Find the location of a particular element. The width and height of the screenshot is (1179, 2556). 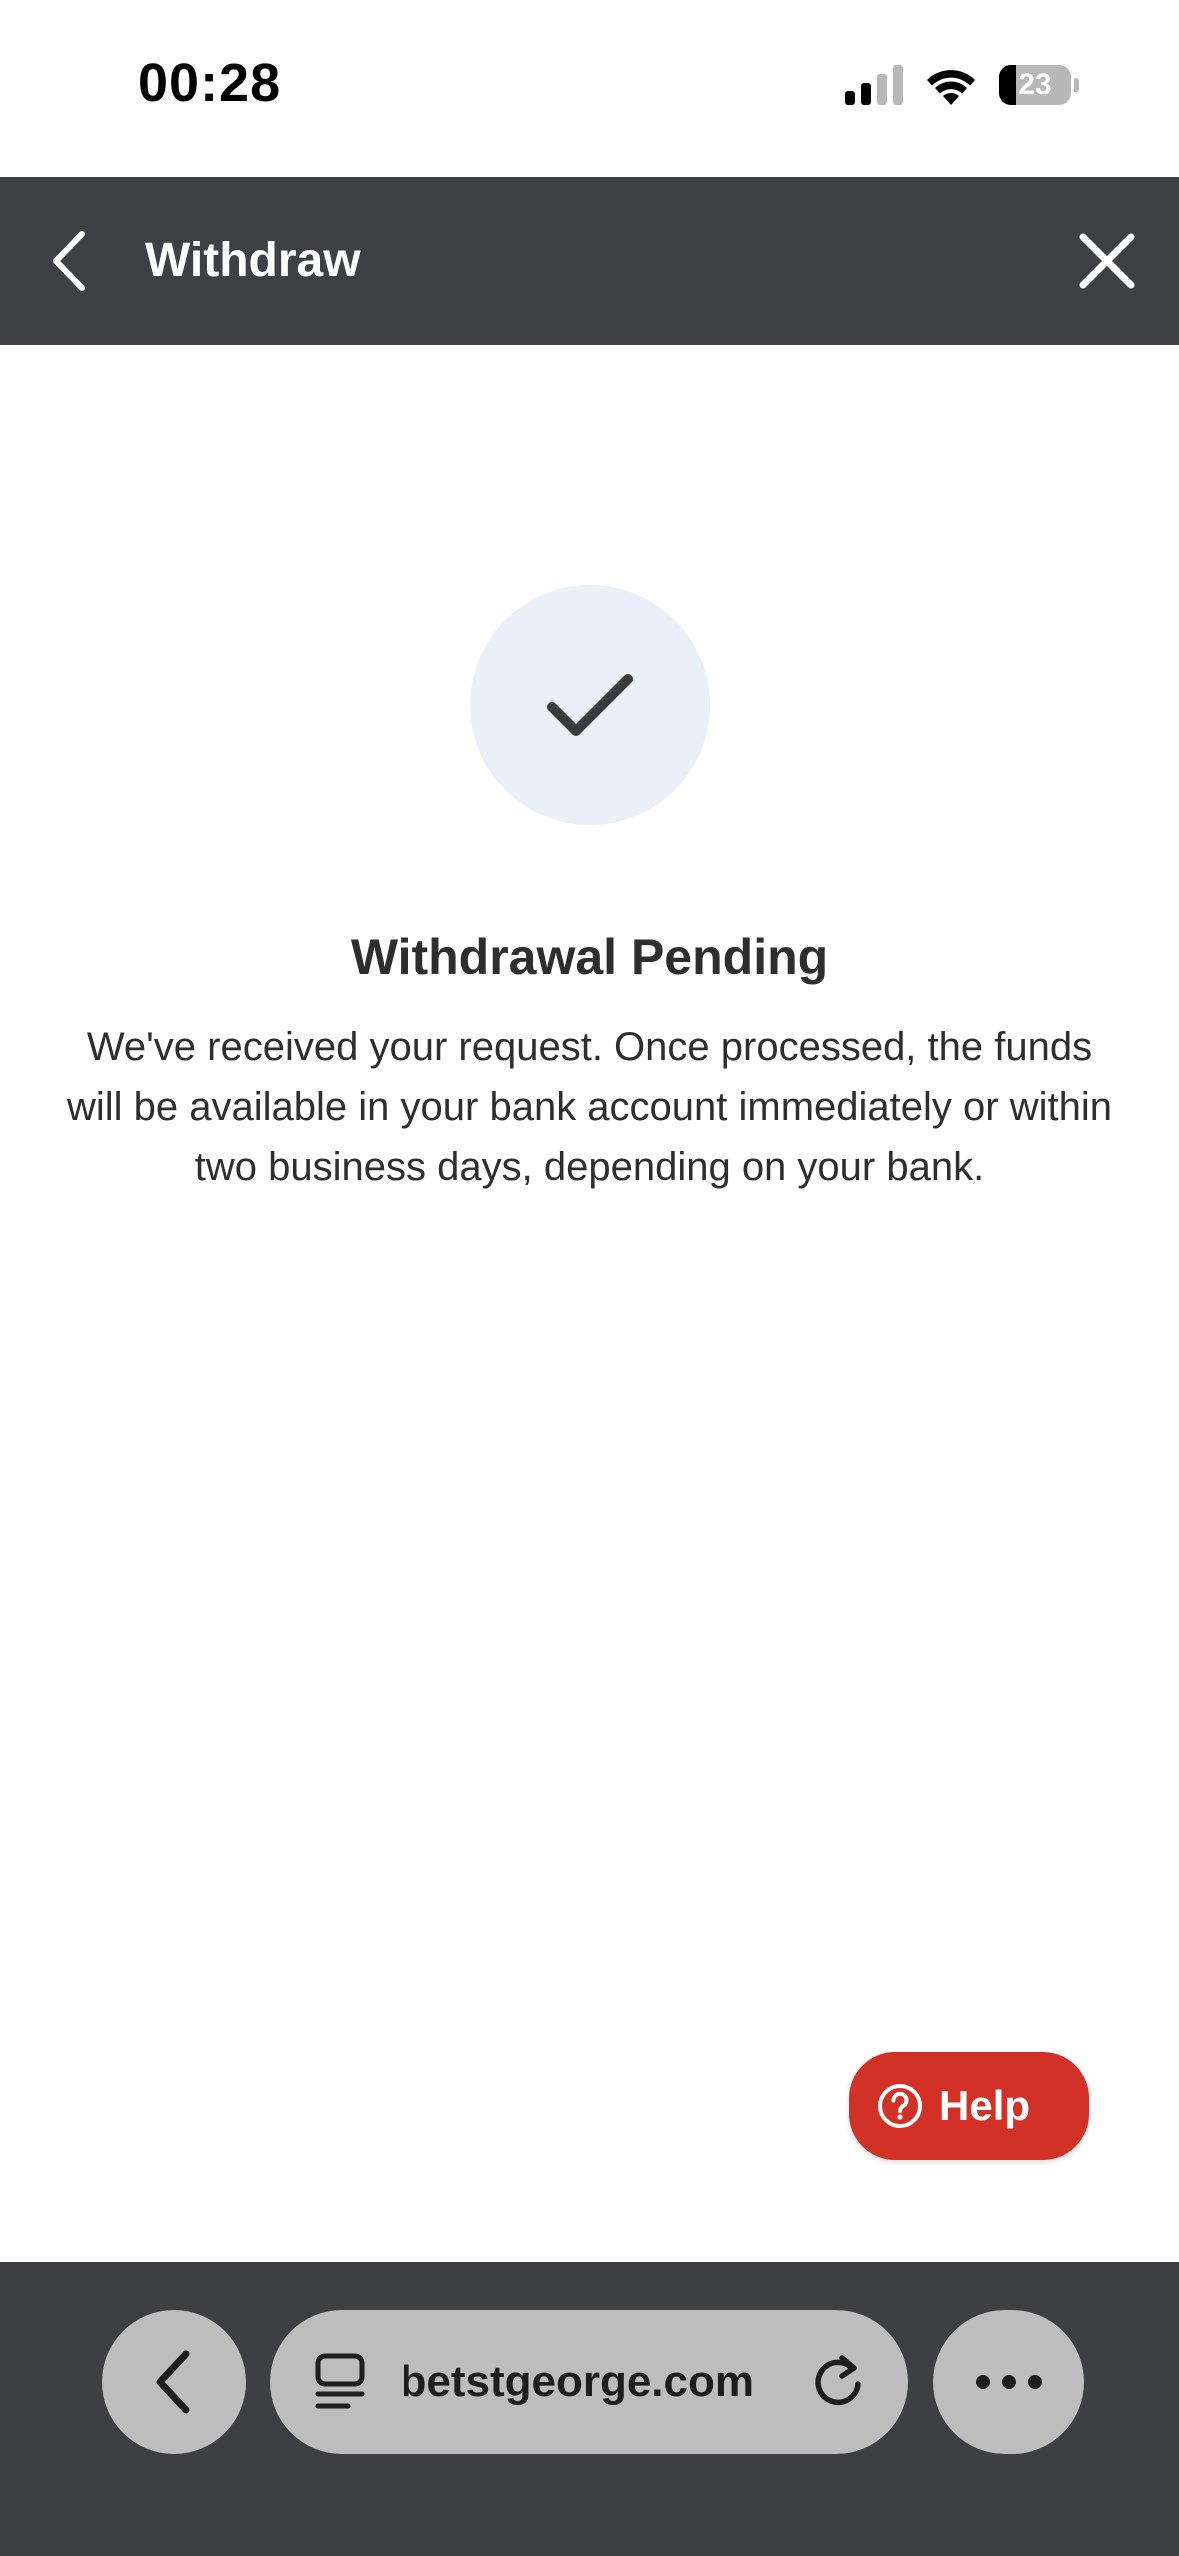

header: Withdraw is located at coordinates (589, 261).